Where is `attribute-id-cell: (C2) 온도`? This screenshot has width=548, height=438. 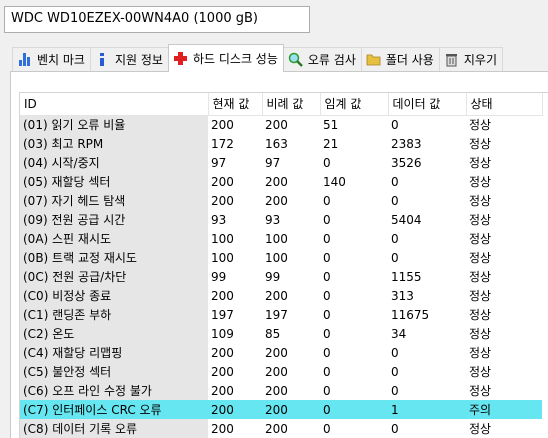
attribute-id-cell: (C2) 온도 is located at coordinates (114, 333).